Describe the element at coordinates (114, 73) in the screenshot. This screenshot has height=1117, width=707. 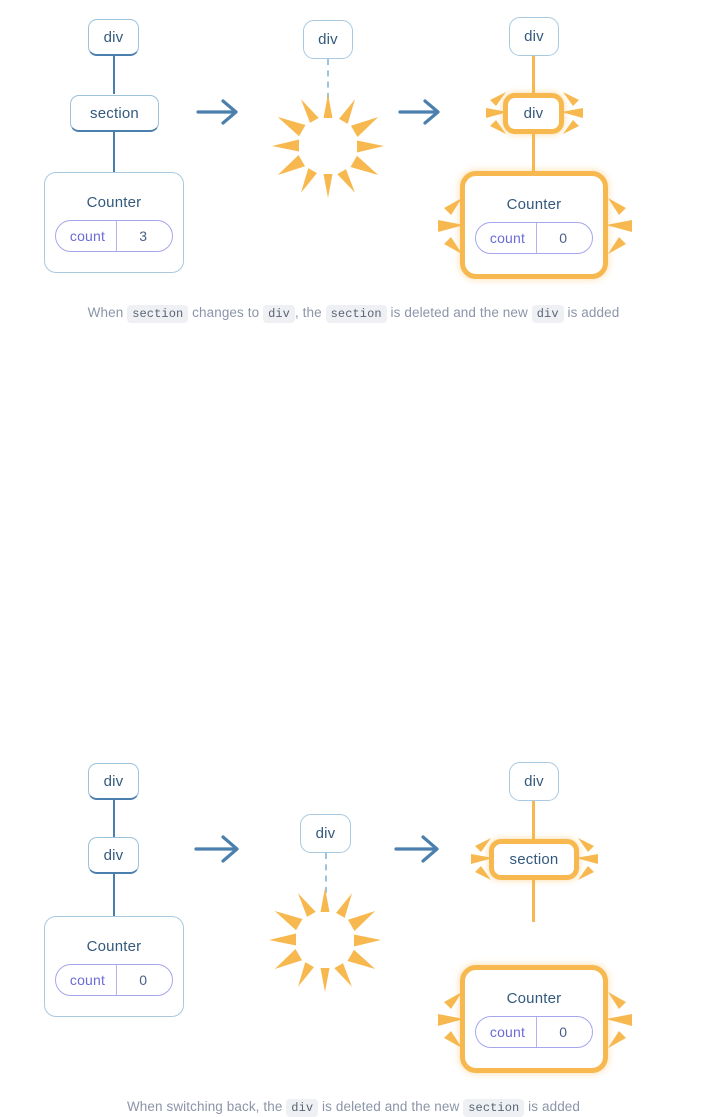
I see `connector-div-to-section` at that location.